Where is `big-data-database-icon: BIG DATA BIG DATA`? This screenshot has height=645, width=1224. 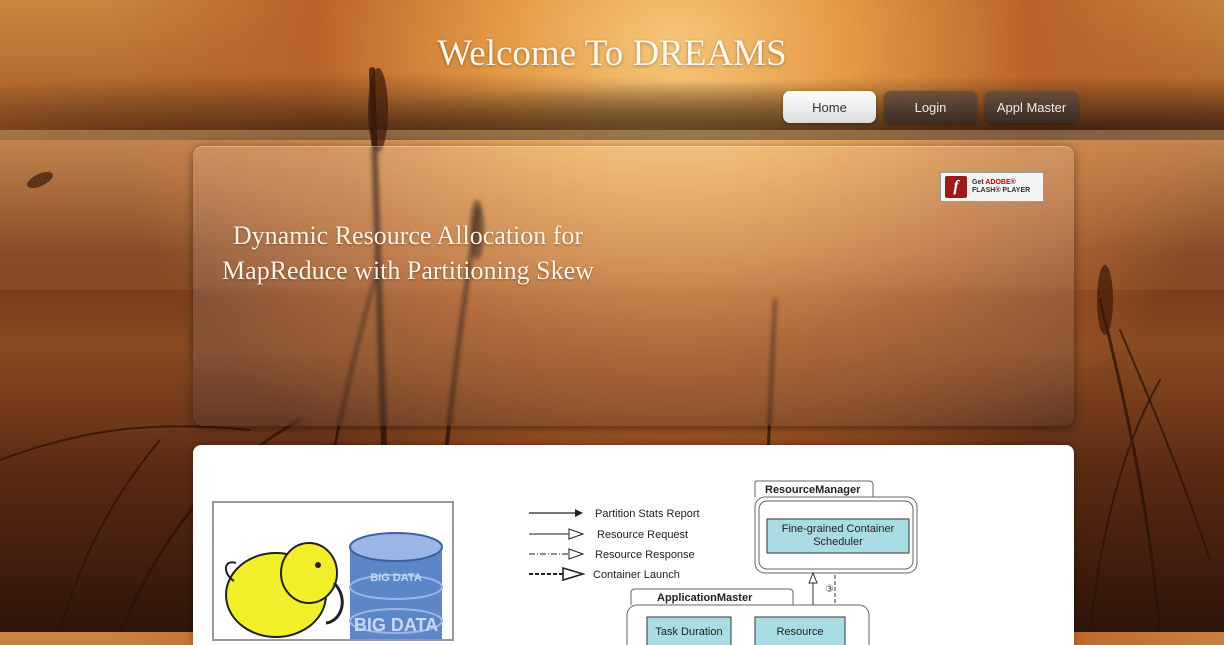 big-data-database-icon: BIG DATA BIG DATA is located at coordinates (396, 585).